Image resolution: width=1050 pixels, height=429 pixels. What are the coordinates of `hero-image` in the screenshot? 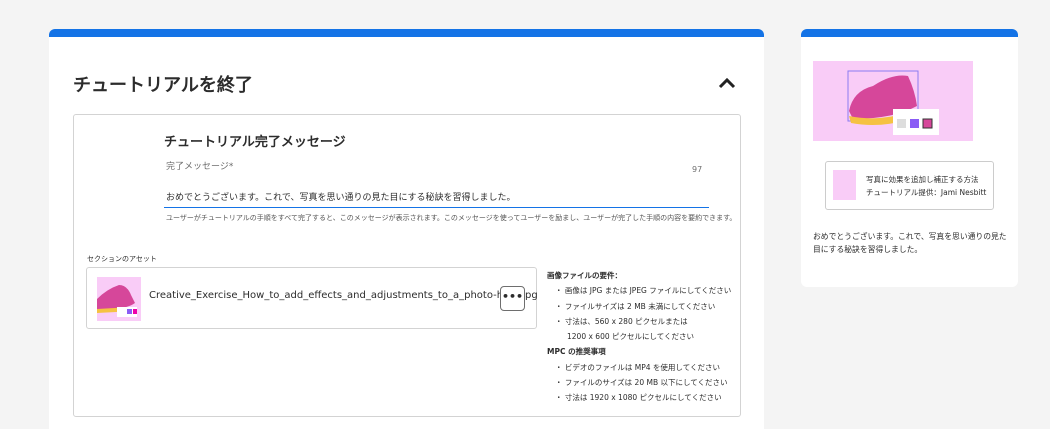 It's located at (893, 101).